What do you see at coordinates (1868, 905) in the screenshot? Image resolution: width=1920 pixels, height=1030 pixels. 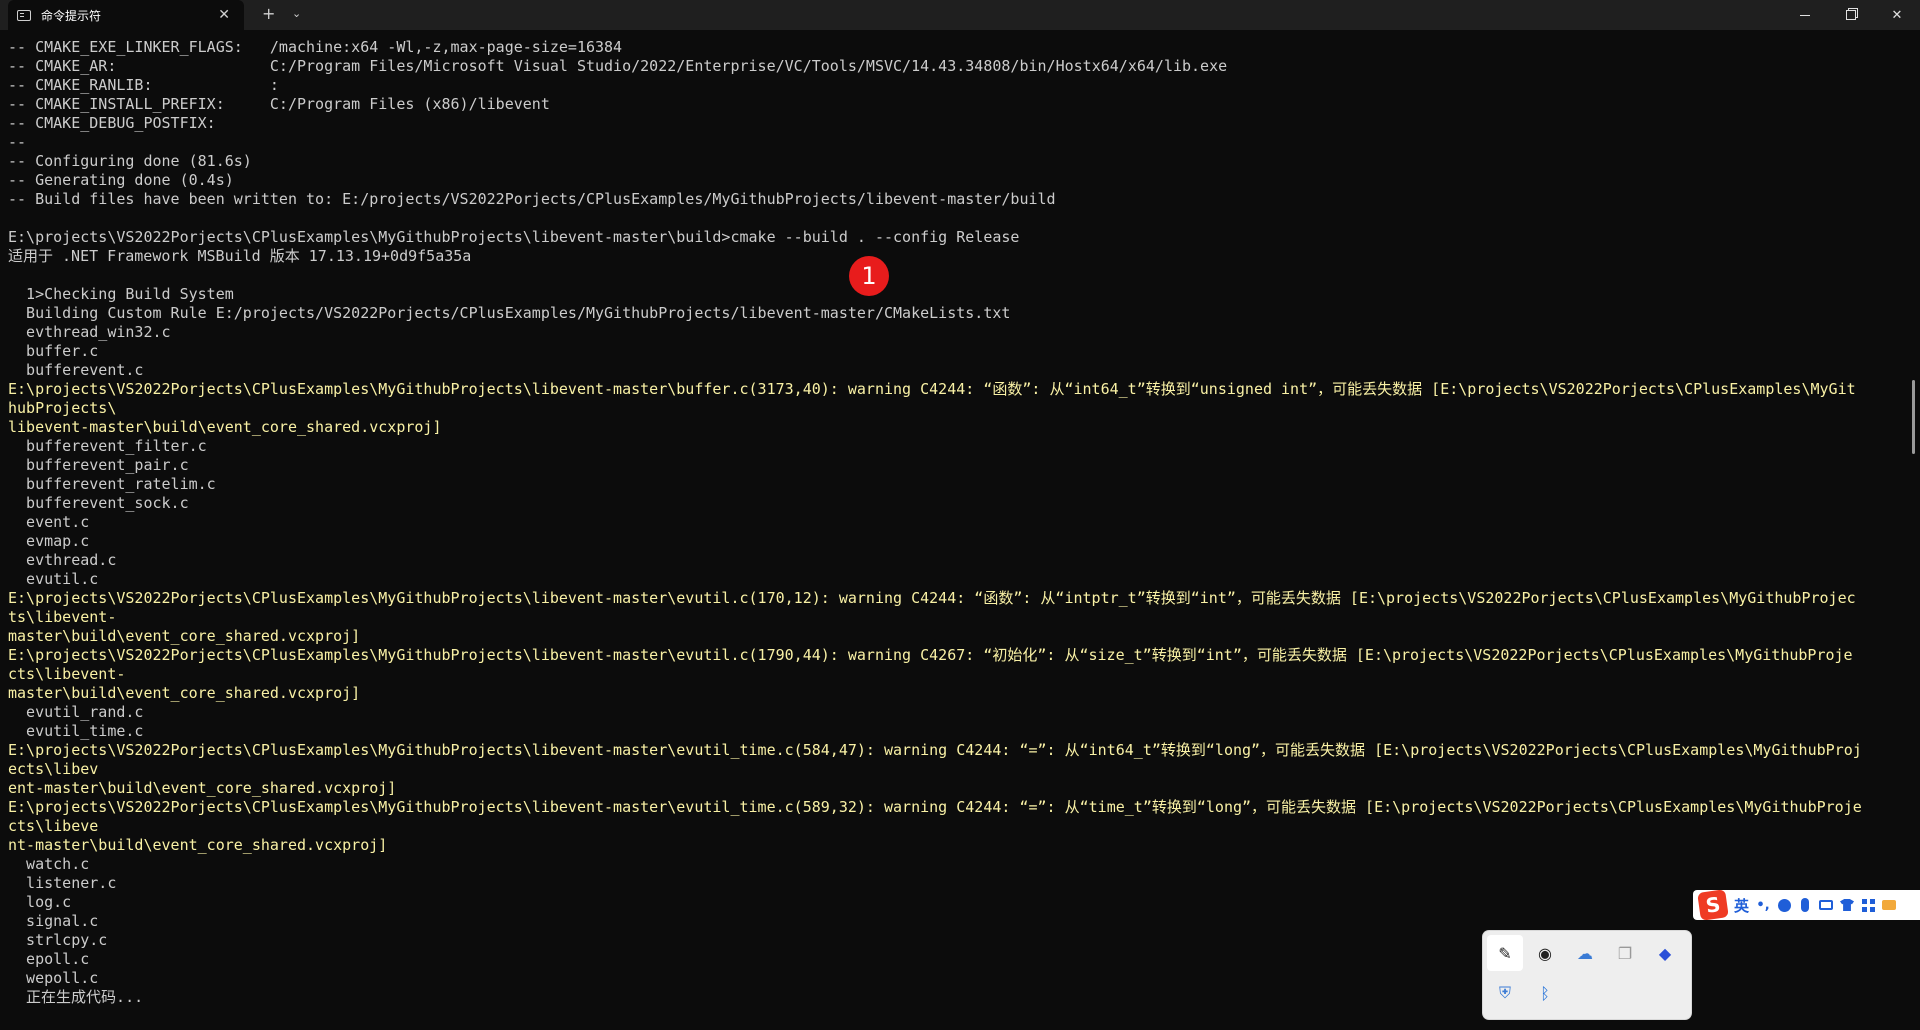 I see `toolbox-icon` at bounding box center [1868, 905].